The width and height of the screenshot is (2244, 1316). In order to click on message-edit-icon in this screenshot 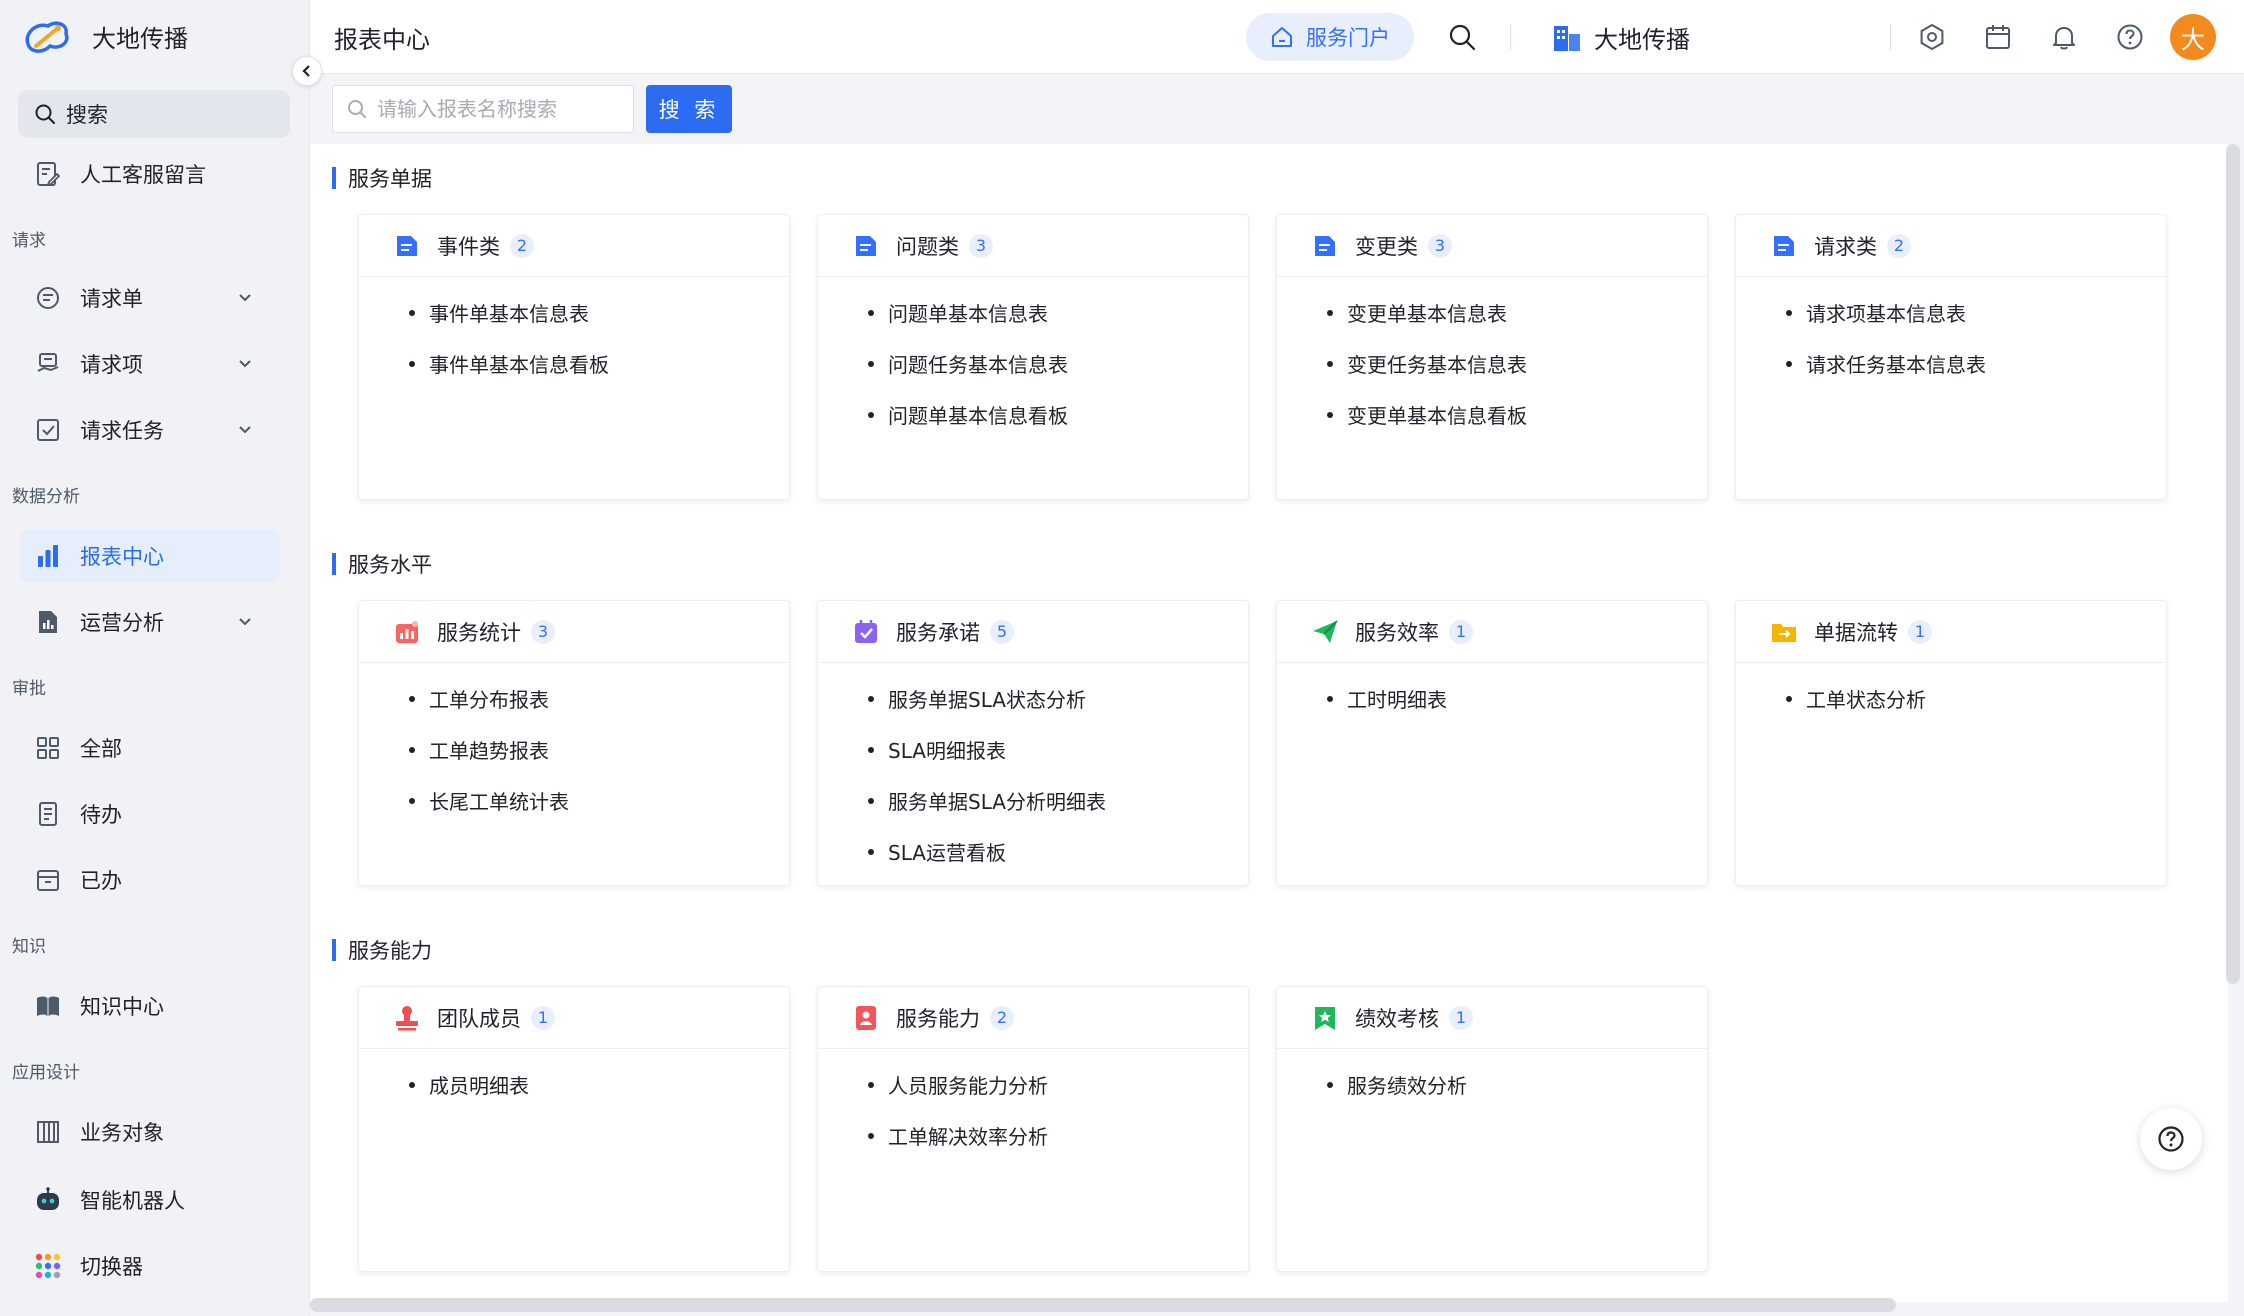, I will do `click(48, 174)`.